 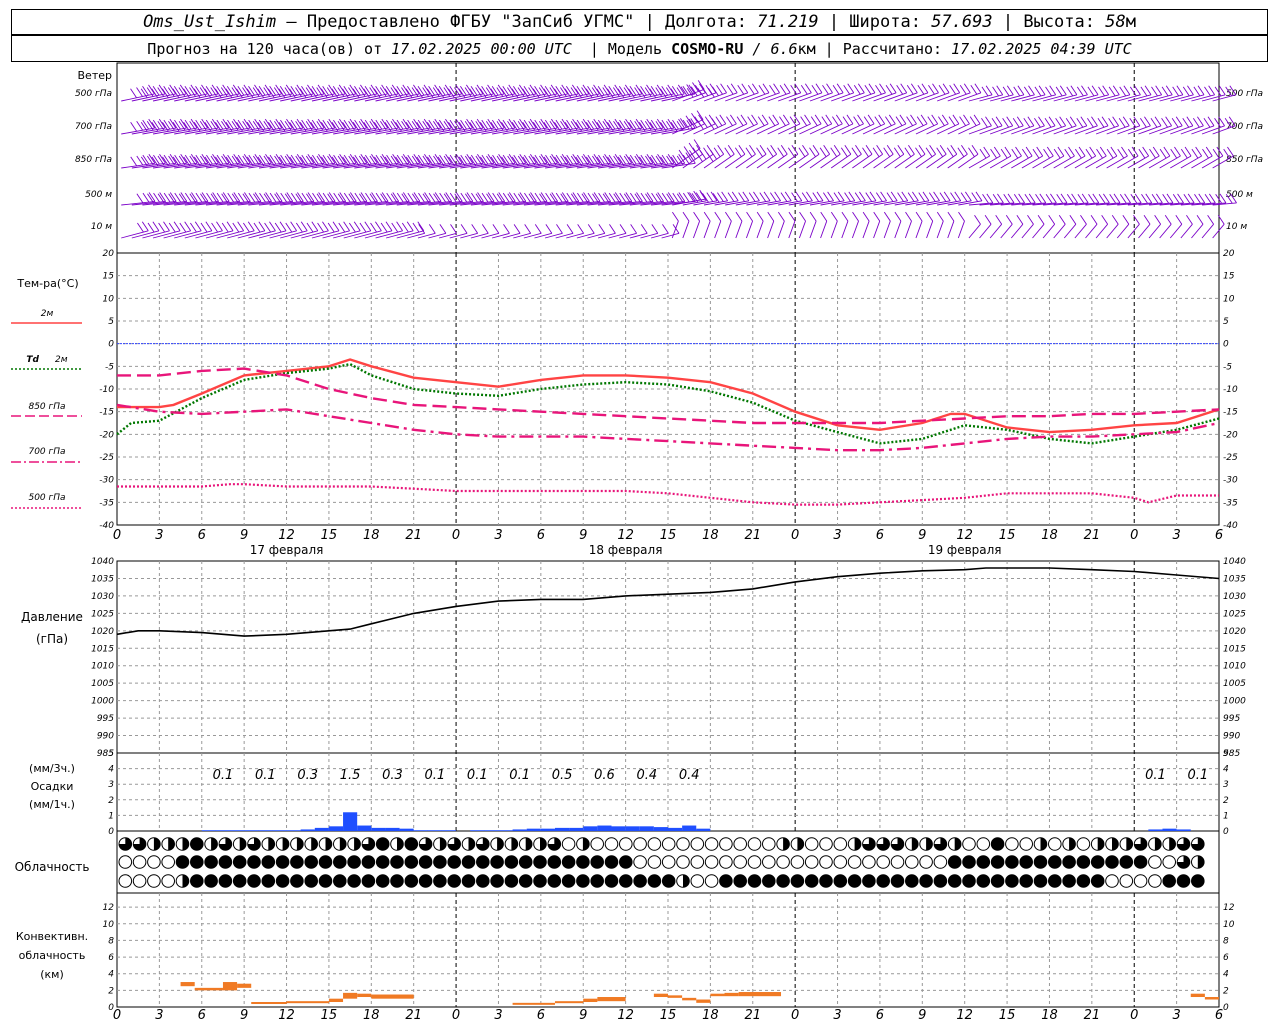 I want to click on pressure-axis-tick-right: 1030, so click(x=1234, y=597).